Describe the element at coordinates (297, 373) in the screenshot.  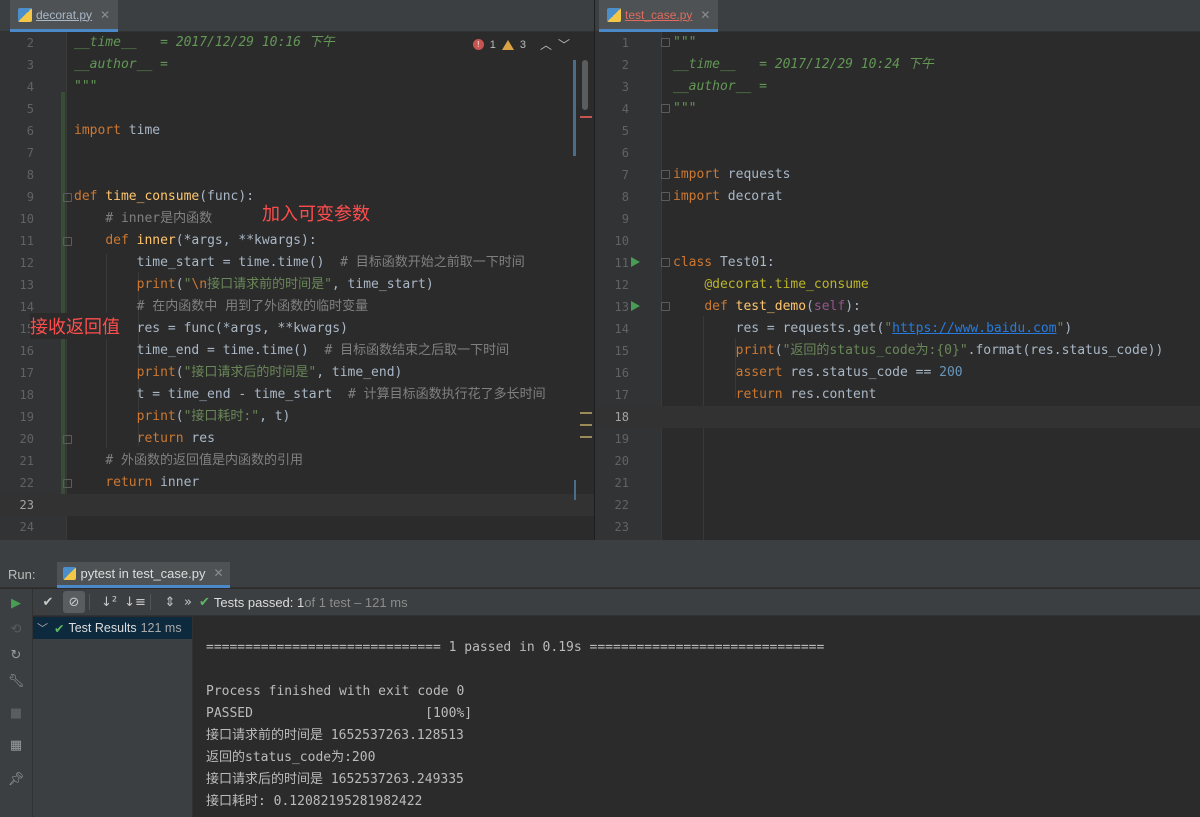
I see `code-line: 17 print("接口请求后的时间是", time_end)` at that location.